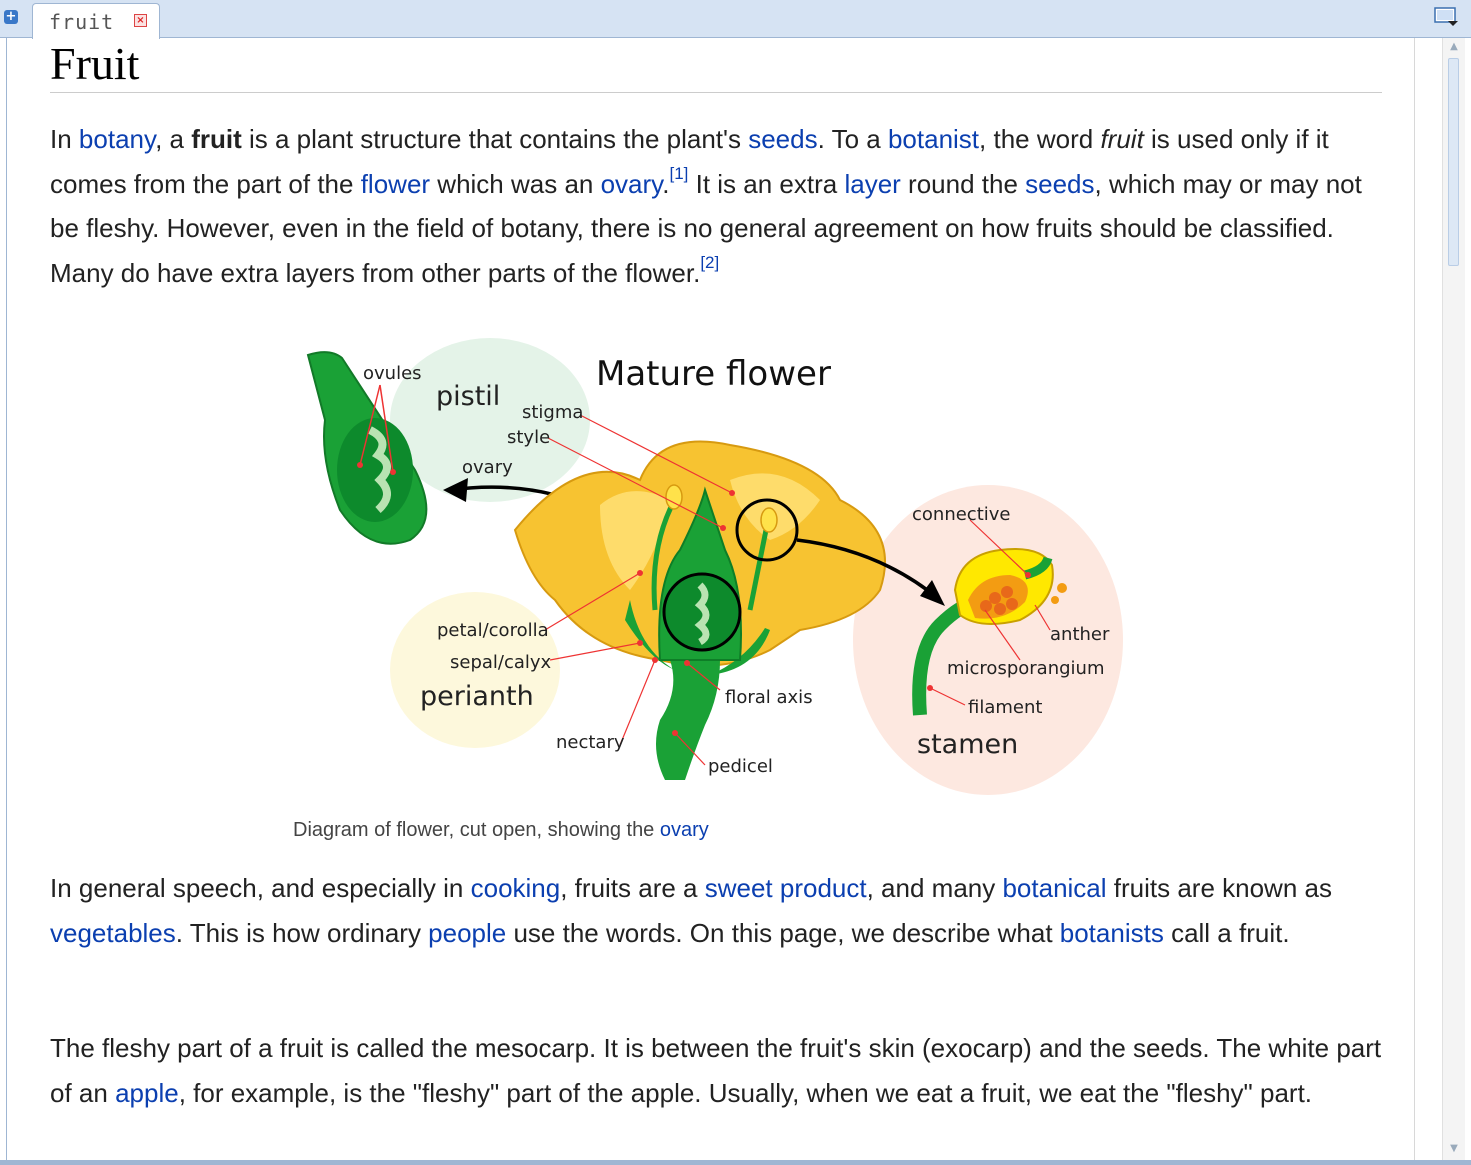 The image size is (1471, 1165). Describe the element at coordinates (1453, 162) in the screenshot. I see `scroll-thumb` at that location.